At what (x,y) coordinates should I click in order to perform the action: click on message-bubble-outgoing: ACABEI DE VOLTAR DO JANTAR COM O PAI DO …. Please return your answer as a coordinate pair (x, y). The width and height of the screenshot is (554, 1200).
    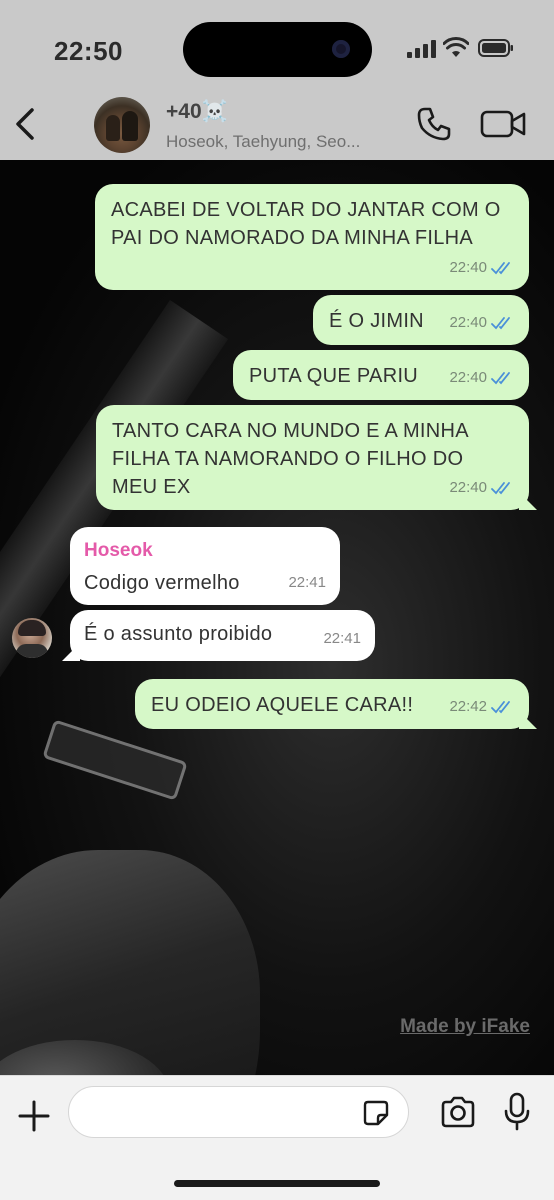
    Looking at the image, I should click on (312, 237).